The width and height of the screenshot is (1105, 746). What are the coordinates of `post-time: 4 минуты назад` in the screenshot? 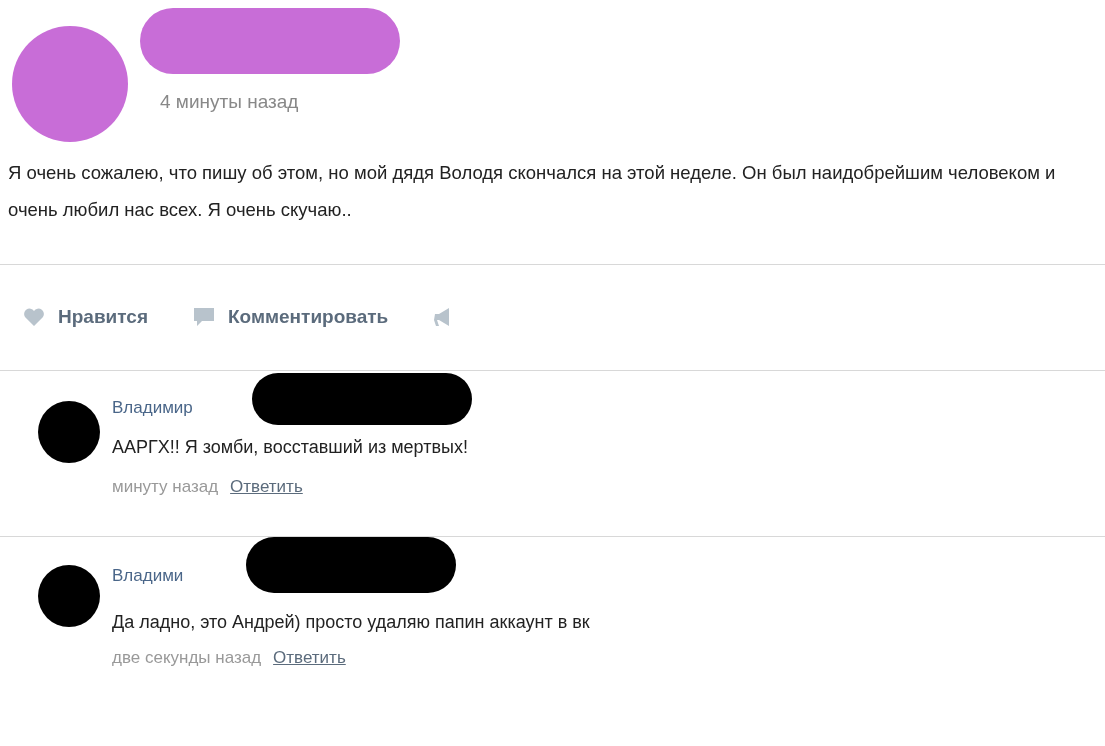 It's located at (229, 102).